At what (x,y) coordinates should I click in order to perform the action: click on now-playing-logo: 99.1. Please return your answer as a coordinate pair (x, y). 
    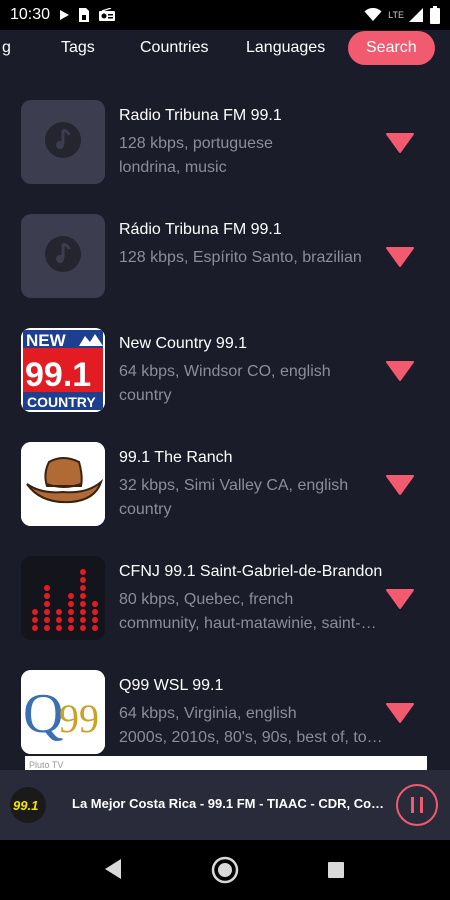
    Looking at the image, I should click on (28, 805).